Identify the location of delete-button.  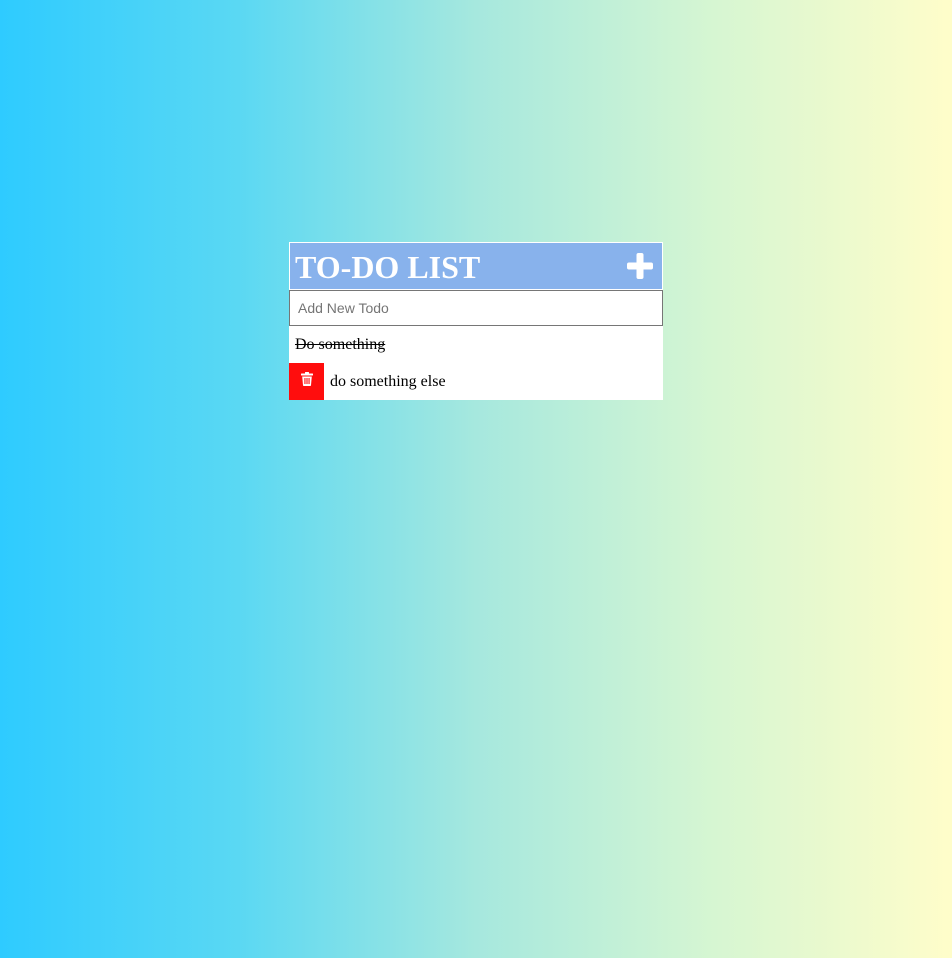
(306, 381).